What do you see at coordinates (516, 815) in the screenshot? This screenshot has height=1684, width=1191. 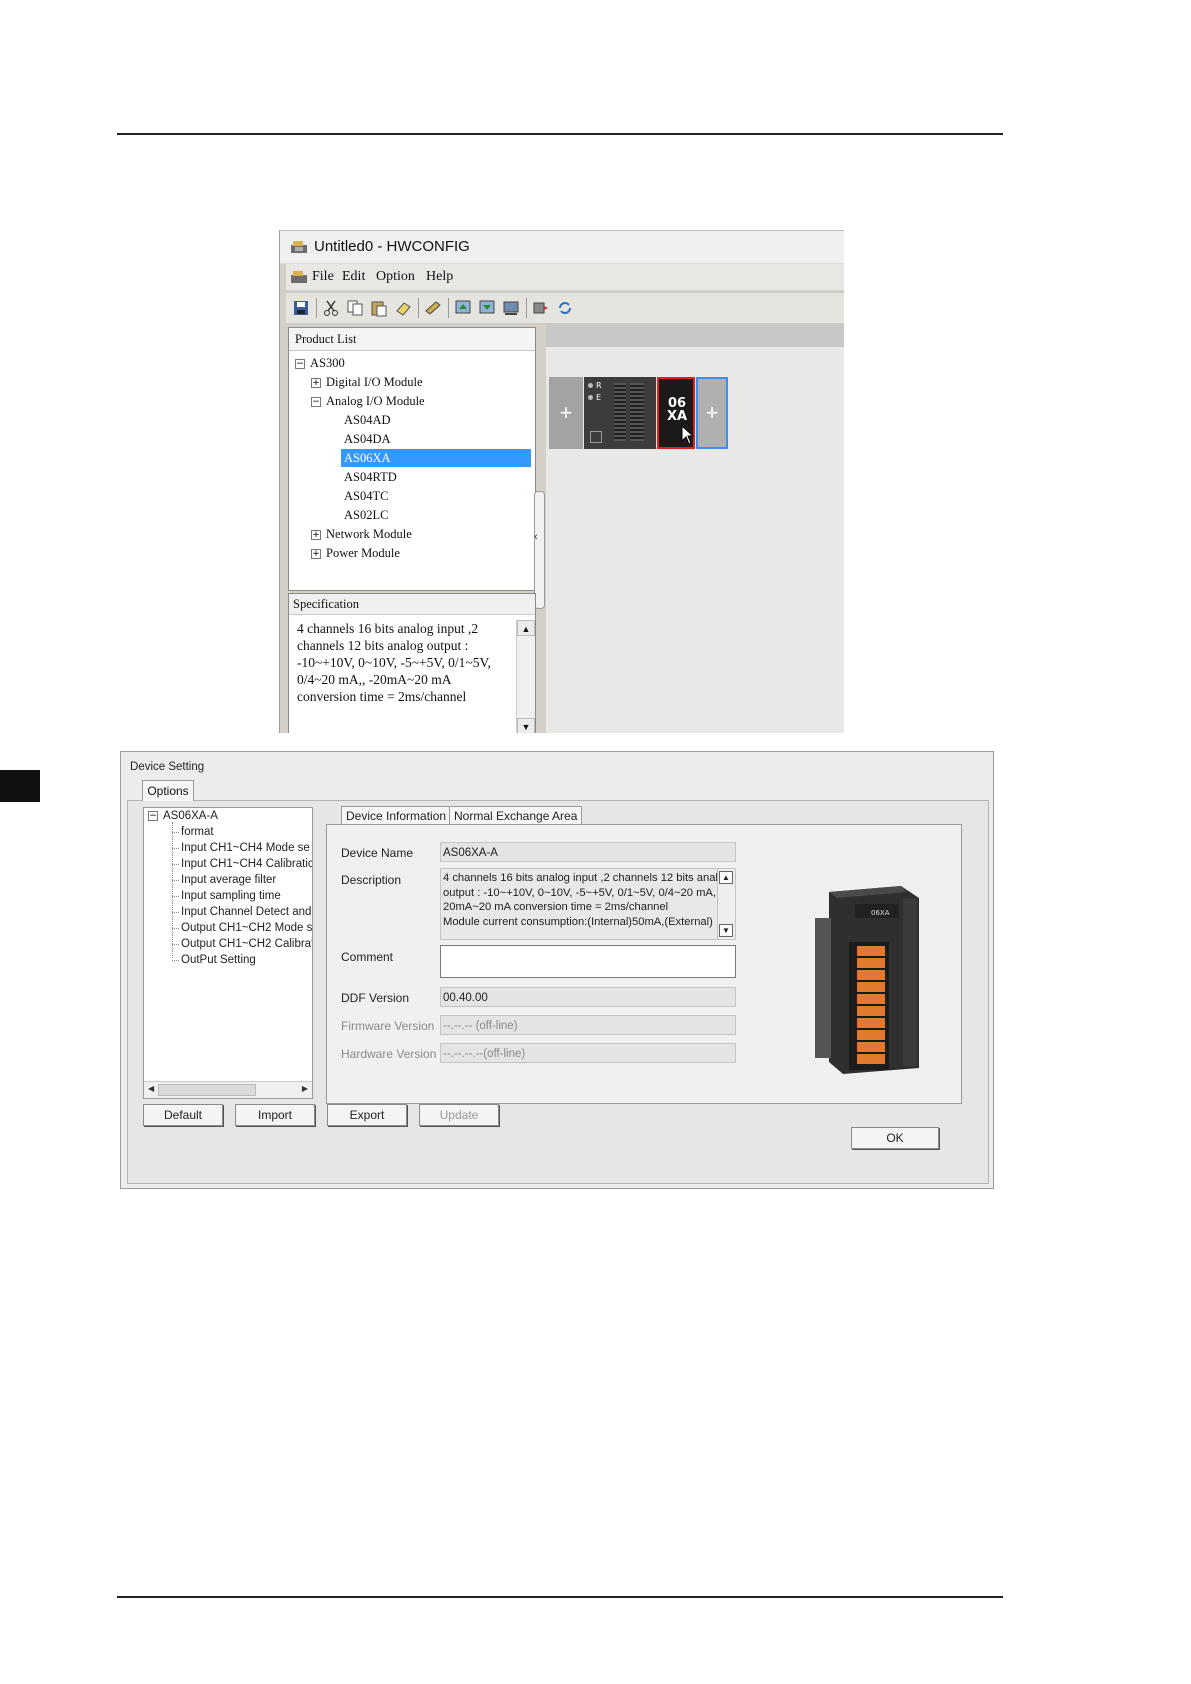 I see `tab-normal-exchange-area: Normal Exchange Area` at bounding box center [516, 815].